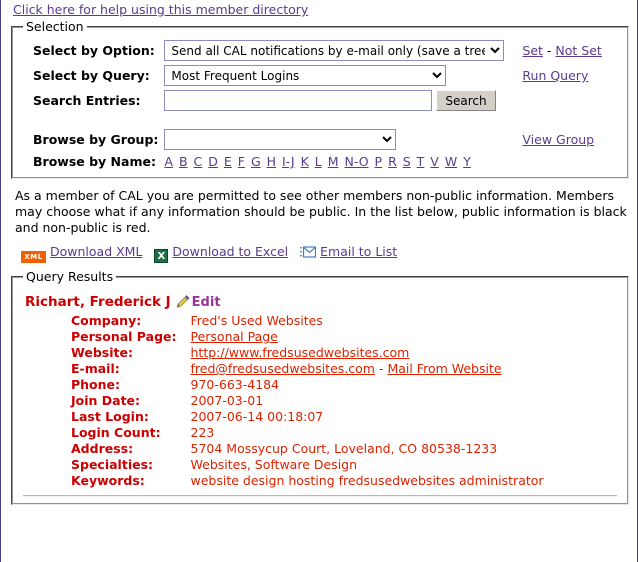  Describe the element at coordinates (91, 75) in the screenshot. I see `select-by-query-label: Select by Query:` at that location.